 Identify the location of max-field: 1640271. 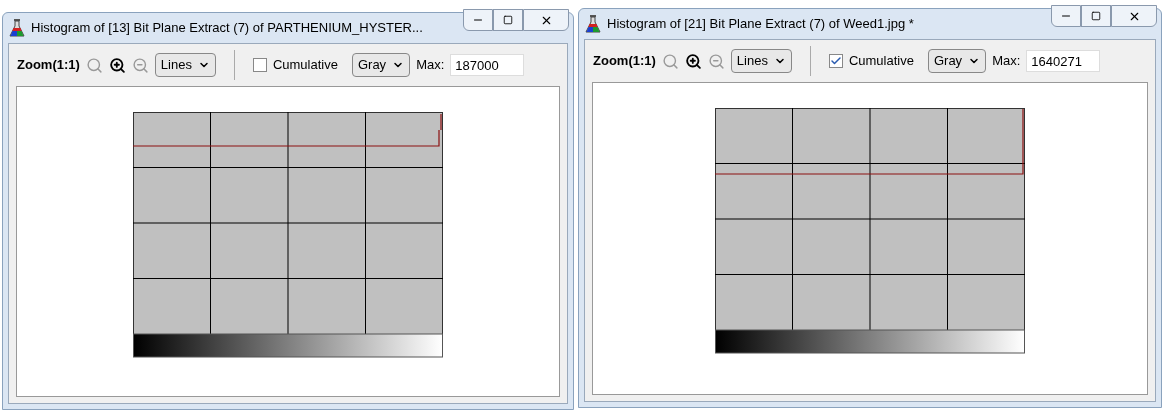
(1063, 61).